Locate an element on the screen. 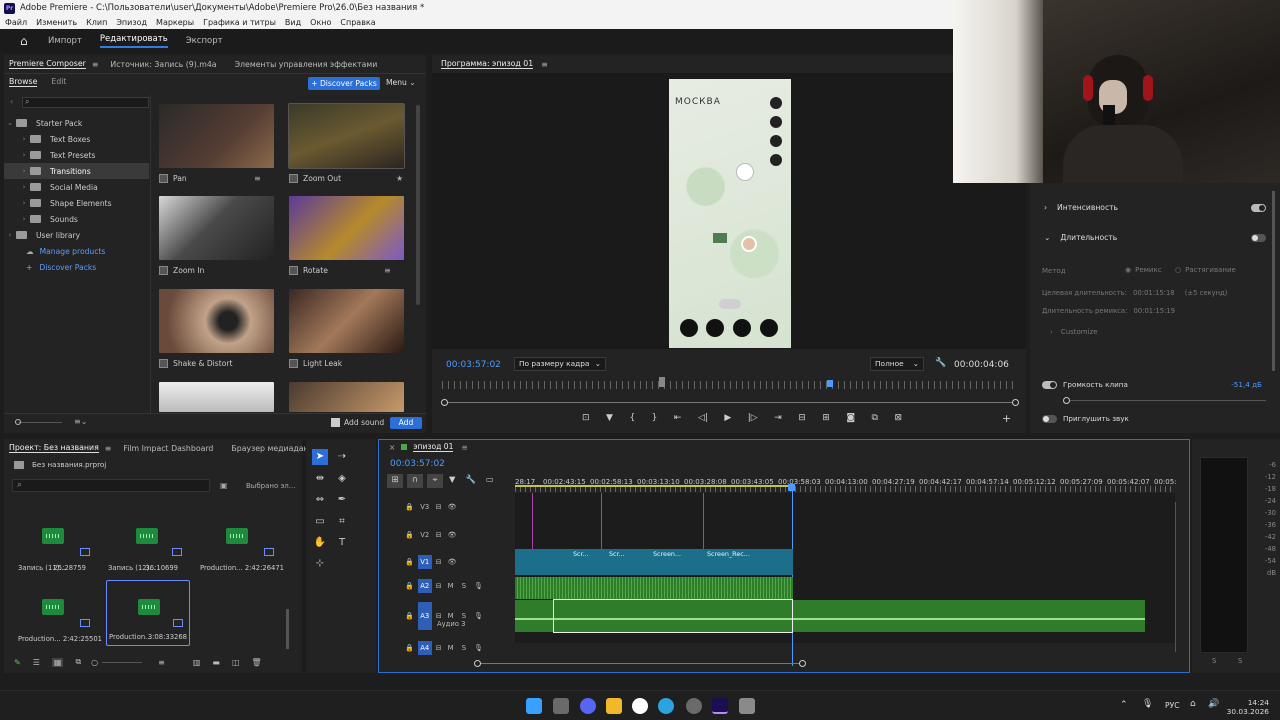 This screenshot has width=1280, height=720. step-back-icon: ◁| is located at coordinates (703, 420).